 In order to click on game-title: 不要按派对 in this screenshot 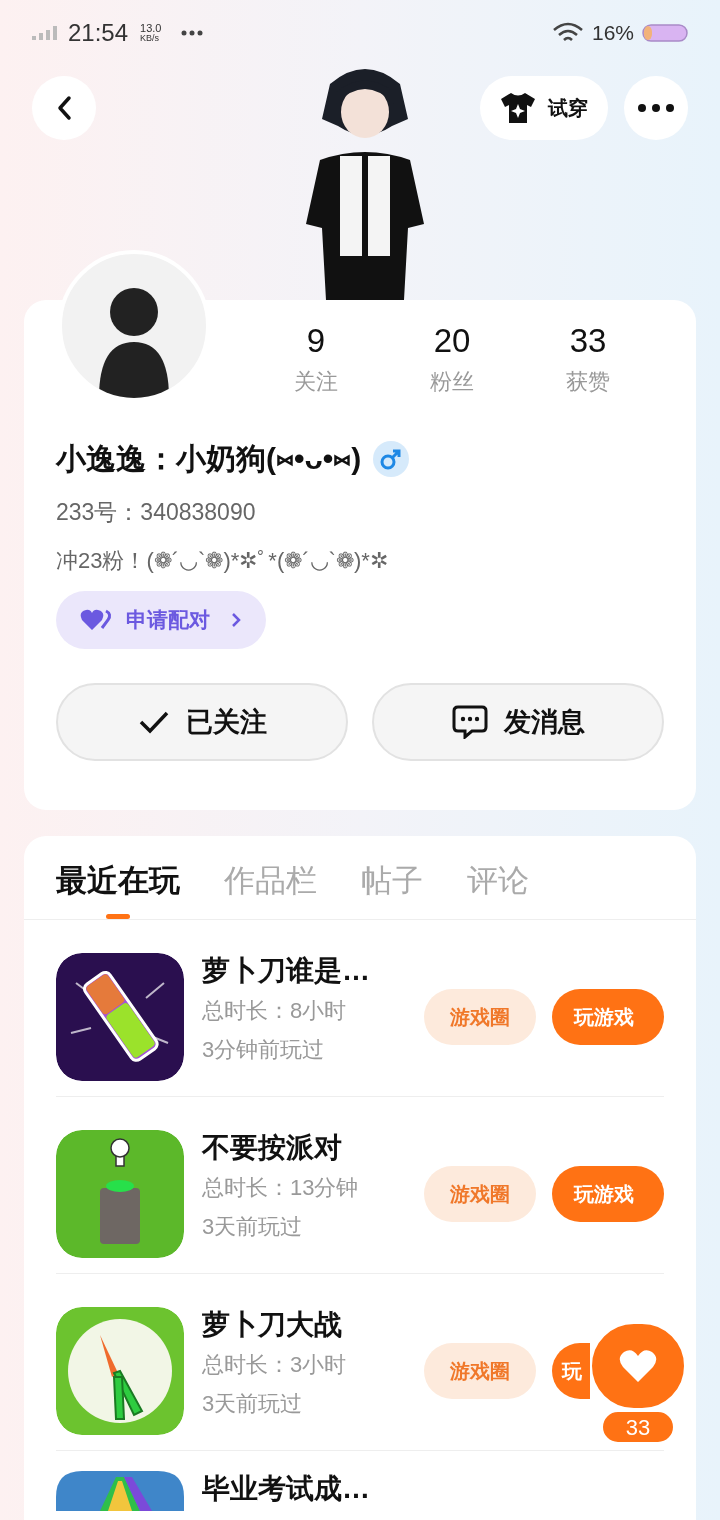, I will do `click(272, 1147)`.